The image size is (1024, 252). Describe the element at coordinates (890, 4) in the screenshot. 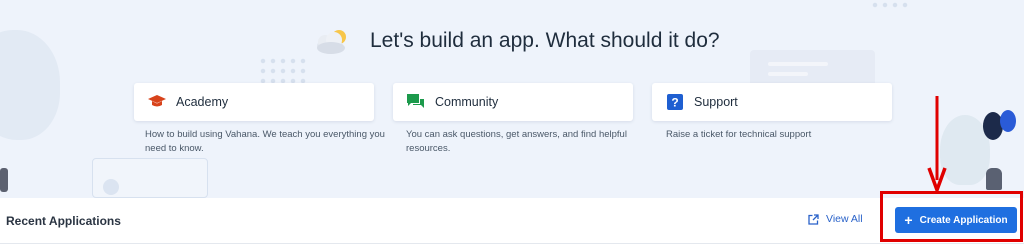

I see `background-dot-pattern` at that location.